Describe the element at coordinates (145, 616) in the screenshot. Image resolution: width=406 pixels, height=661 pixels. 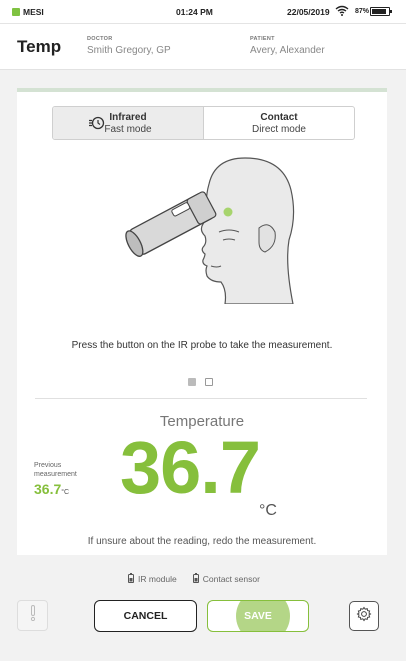
I see `cancel-button: CANCEL` at that location.